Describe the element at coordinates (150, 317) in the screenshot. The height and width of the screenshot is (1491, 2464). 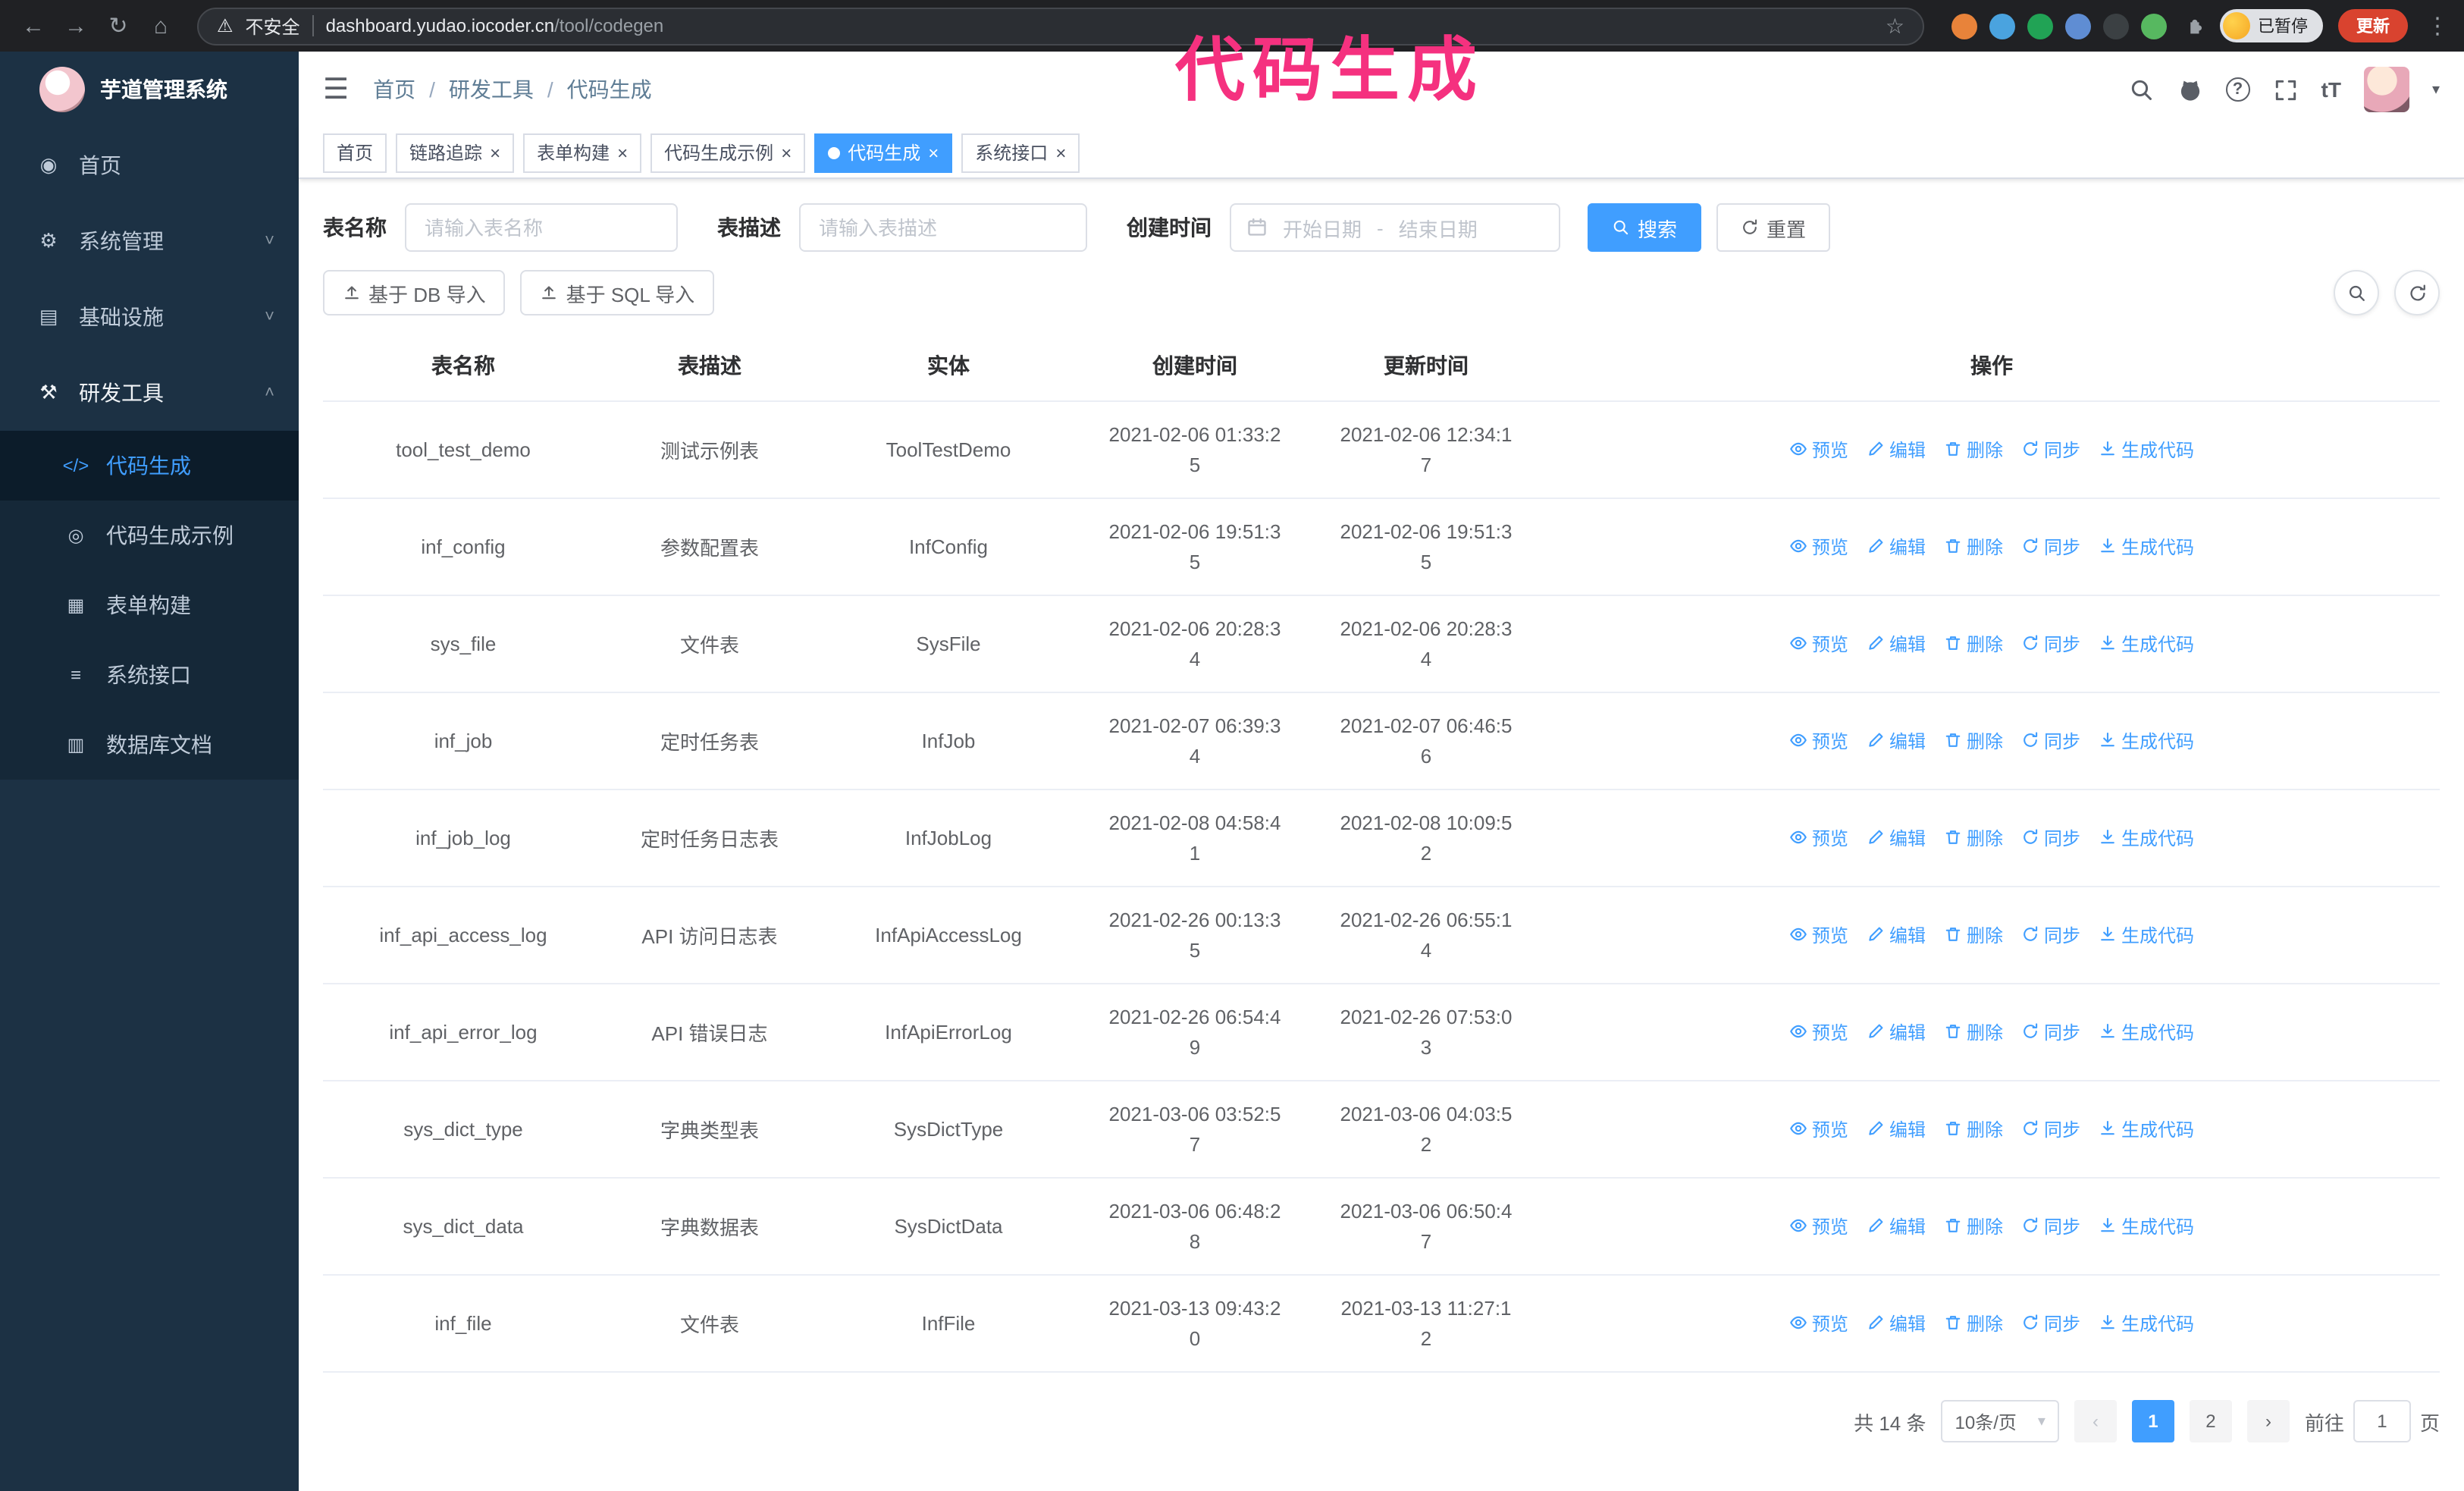
I see `sidebar-item: ▤ 基础设施 ˅` at that location.